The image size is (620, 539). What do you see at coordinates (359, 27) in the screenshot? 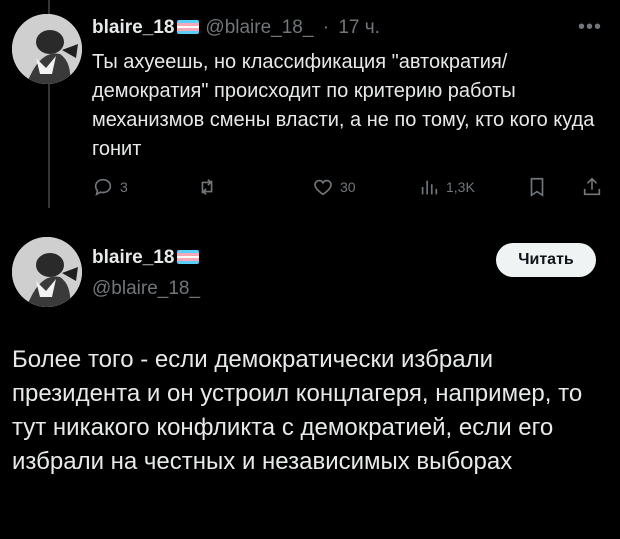
I see `timestamp: 17 ч.` at bounding box center [359, 27].